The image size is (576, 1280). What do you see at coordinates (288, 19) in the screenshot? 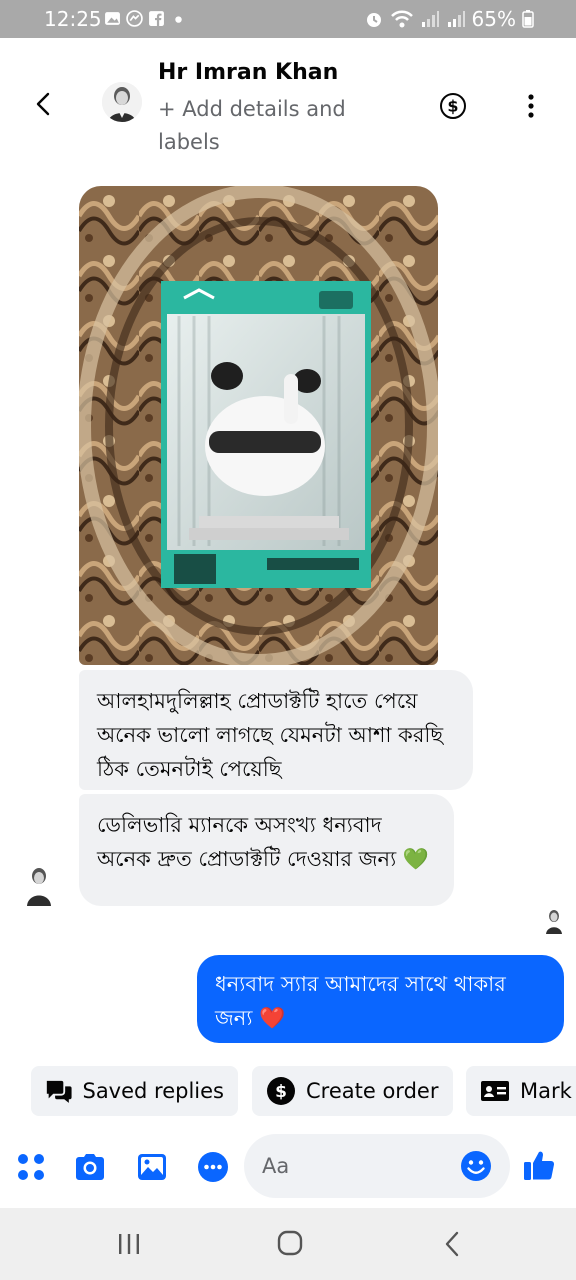
I see `status-bar: 12:25 65%` at bounding box center [288, 19].